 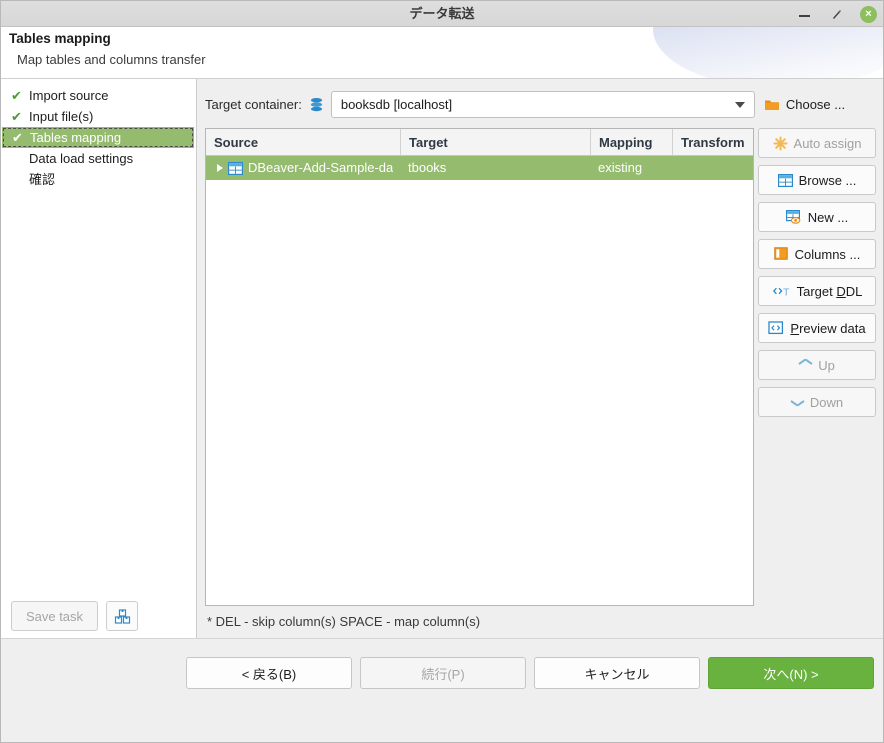 I want to click on target-ddl-button: T Target DDL, so click(x=817, y=291).